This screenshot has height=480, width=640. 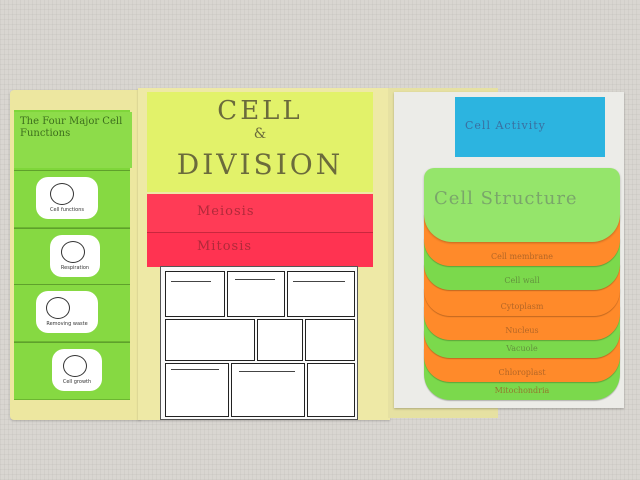 I want to click on left-flap-1: Cell functions, so click(x=72, y=198).